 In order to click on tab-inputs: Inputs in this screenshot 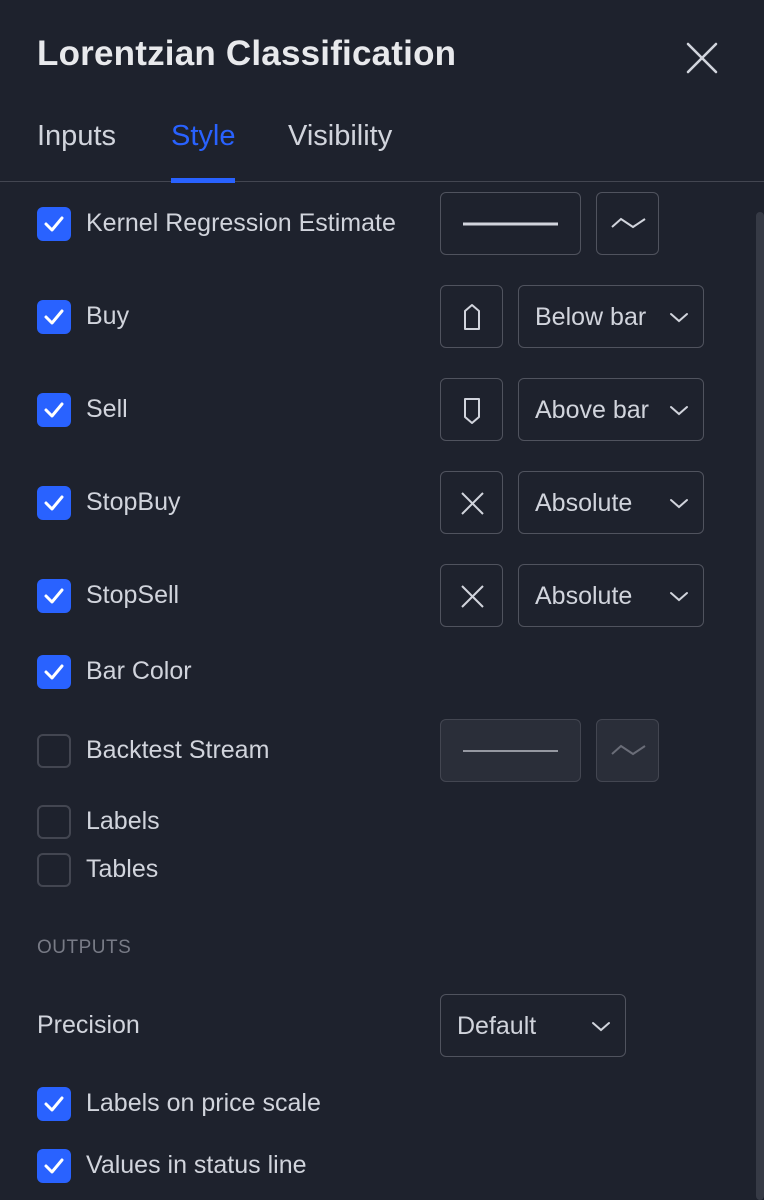, I will do `click(76, 151)`.